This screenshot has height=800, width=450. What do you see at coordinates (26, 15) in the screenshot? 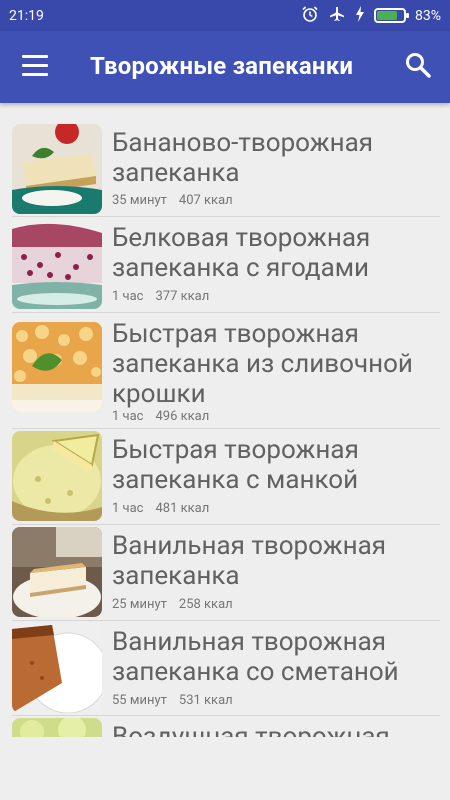
I see `status-time: 21:19` at bounding box center [26, 15].